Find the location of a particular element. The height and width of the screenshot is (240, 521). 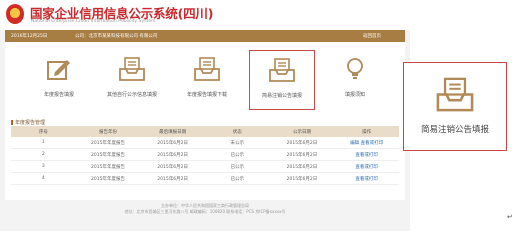

tile-simple-cancellation: 简易注销公告填报 is located at coordinates (282, 80).